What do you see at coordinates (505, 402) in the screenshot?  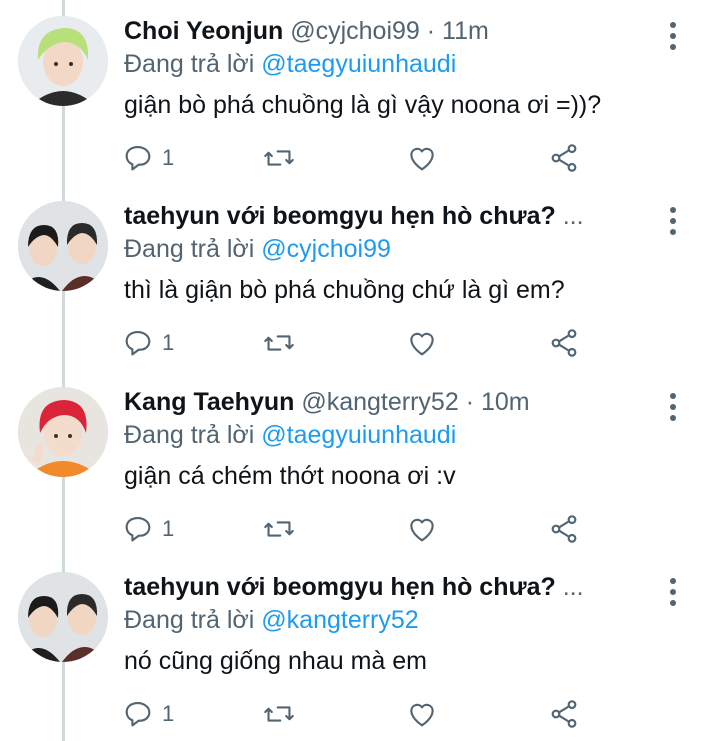 I see `timestamp: 10m` at bounding box center [505, 402].